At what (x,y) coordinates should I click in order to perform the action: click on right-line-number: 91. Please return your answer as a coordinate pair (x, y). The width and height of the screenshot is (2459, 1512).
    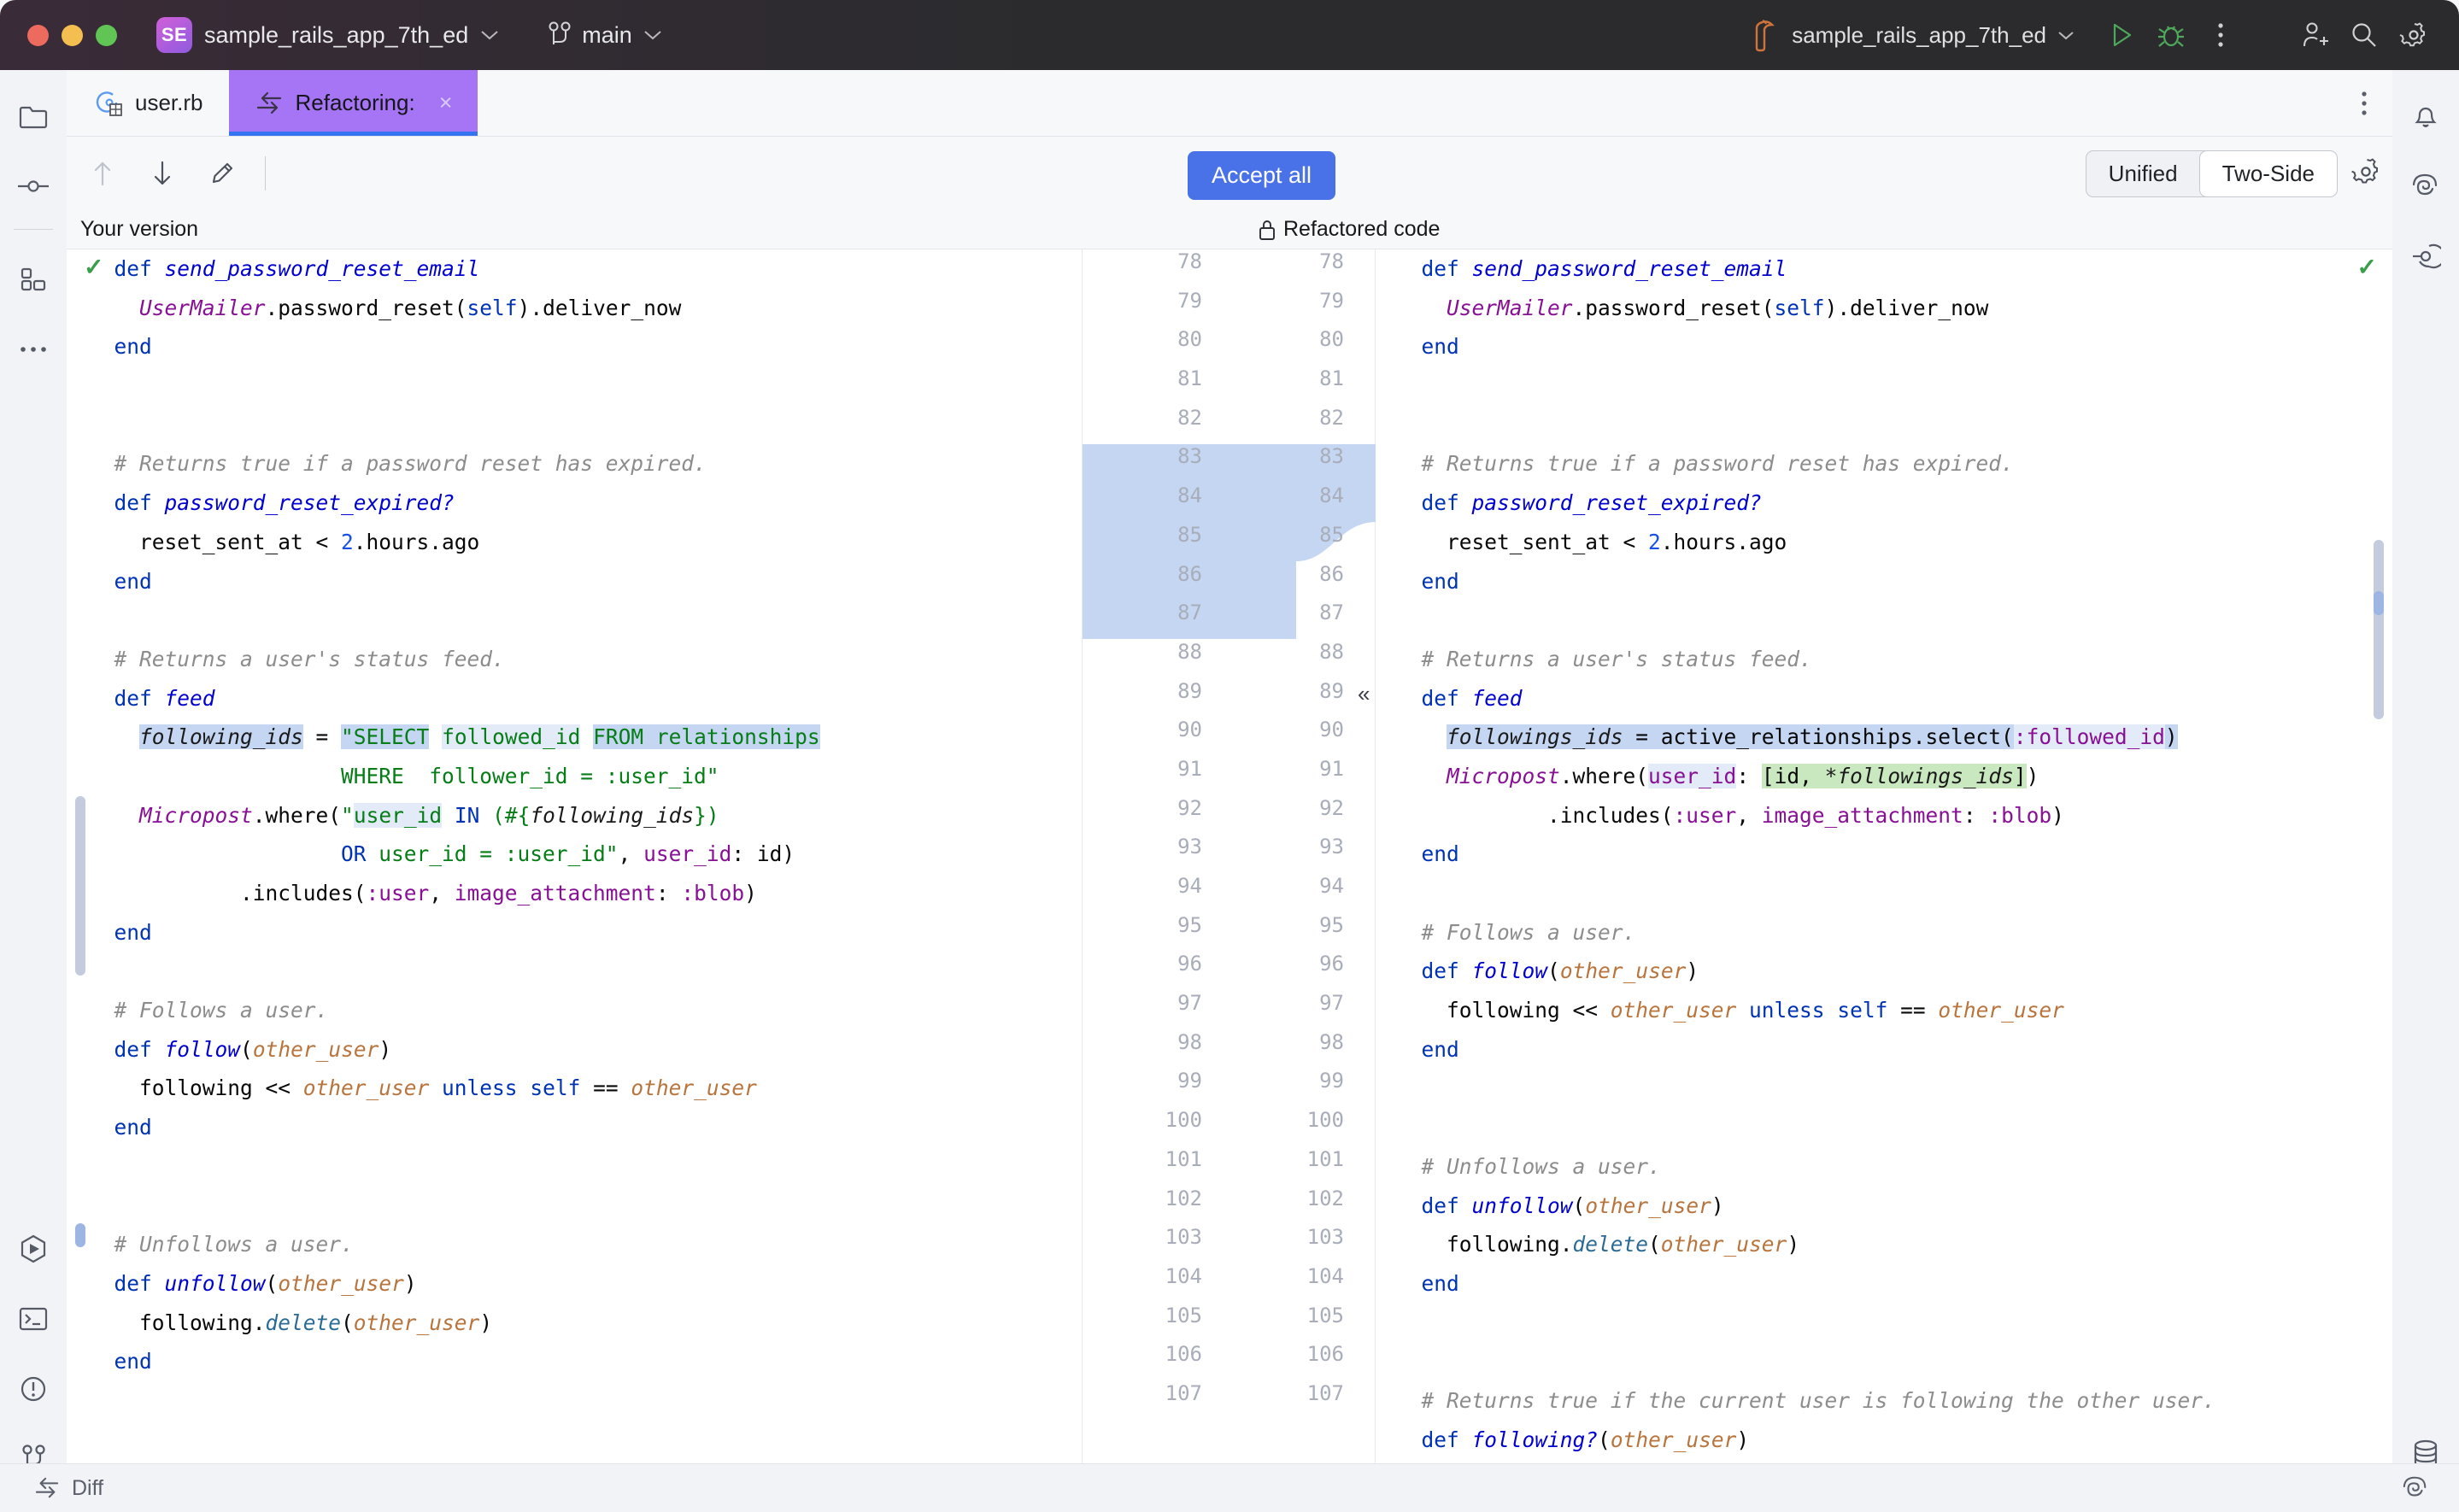
    Looking at the image, I should click on (1331, 768).